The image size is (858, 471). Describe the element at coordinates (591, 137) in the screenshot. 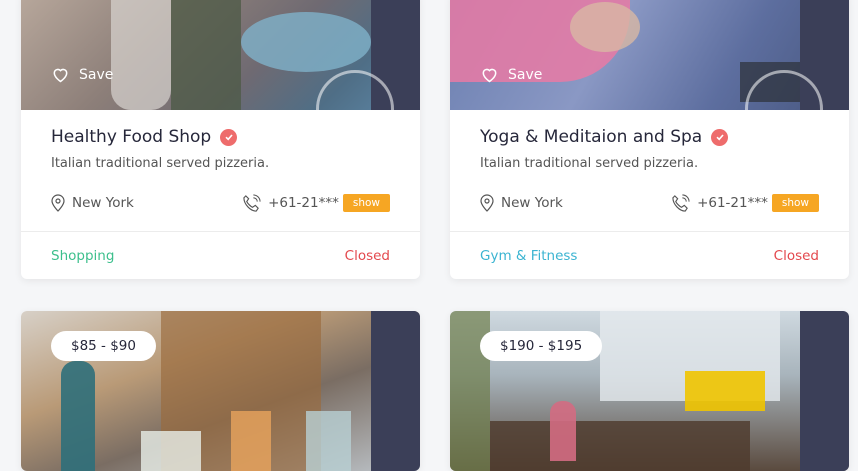

I see `listing-title: Yoga & Meditaion and Spa` at that location.